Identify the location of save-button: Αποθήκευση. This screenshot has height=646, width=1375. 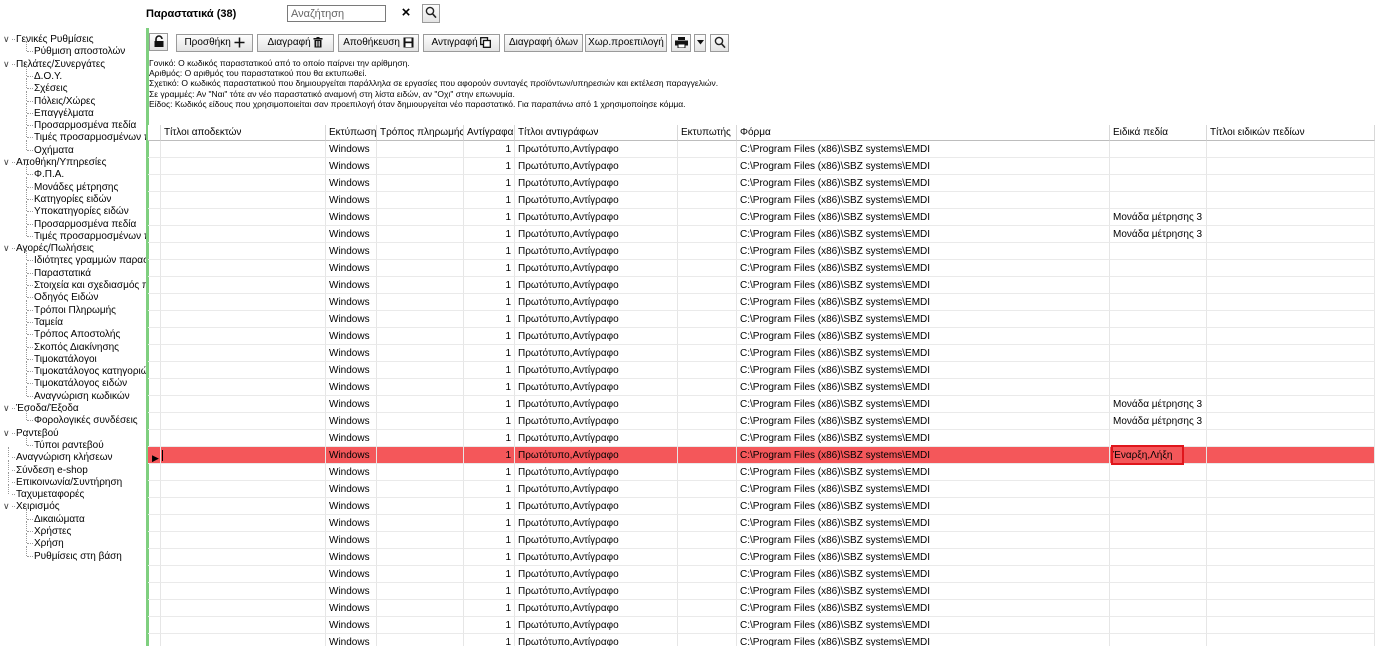
(378, 43).